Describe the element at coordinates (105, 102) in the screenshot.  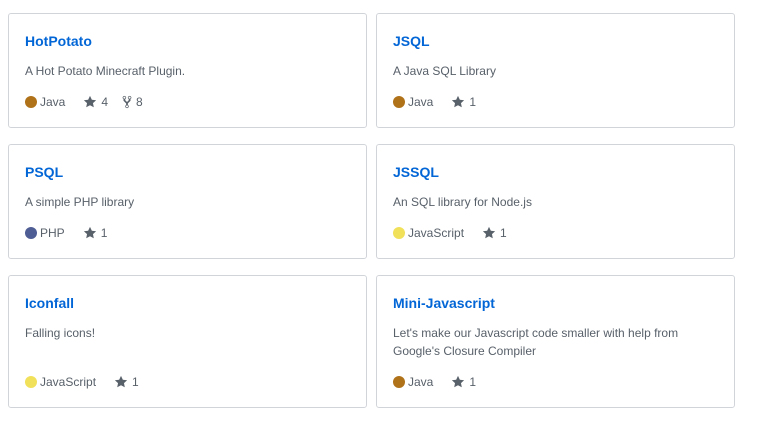
I see `stars-count: 4` at that location.